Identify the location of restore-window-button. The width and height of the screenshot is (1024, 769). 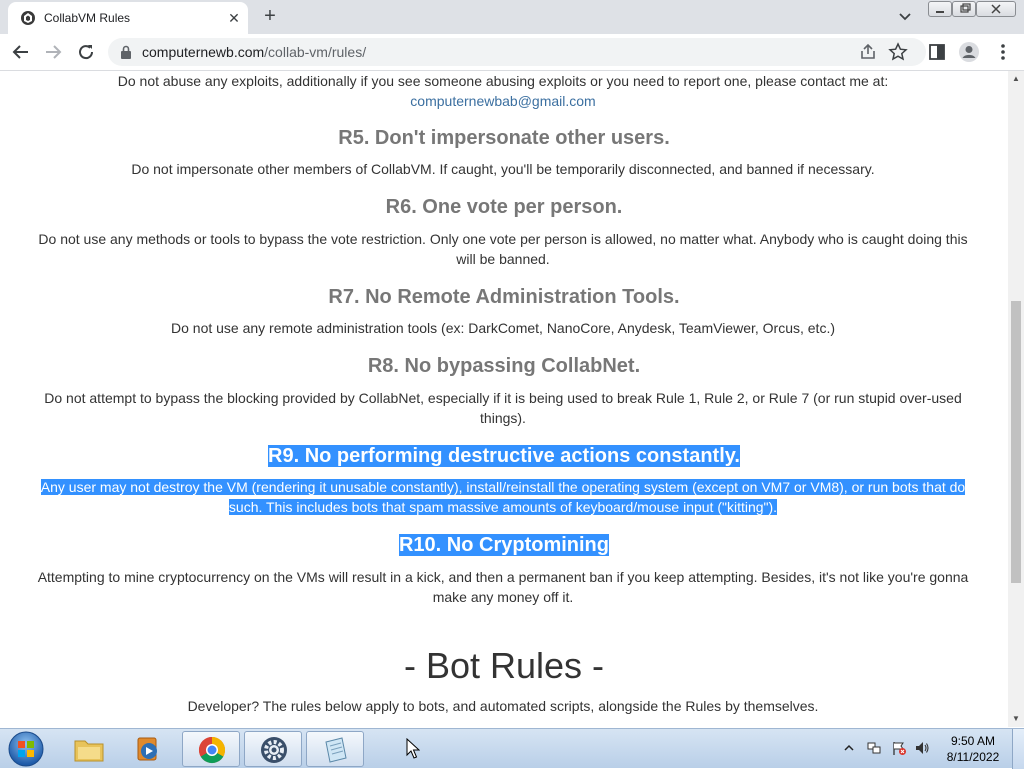
(964, 9).